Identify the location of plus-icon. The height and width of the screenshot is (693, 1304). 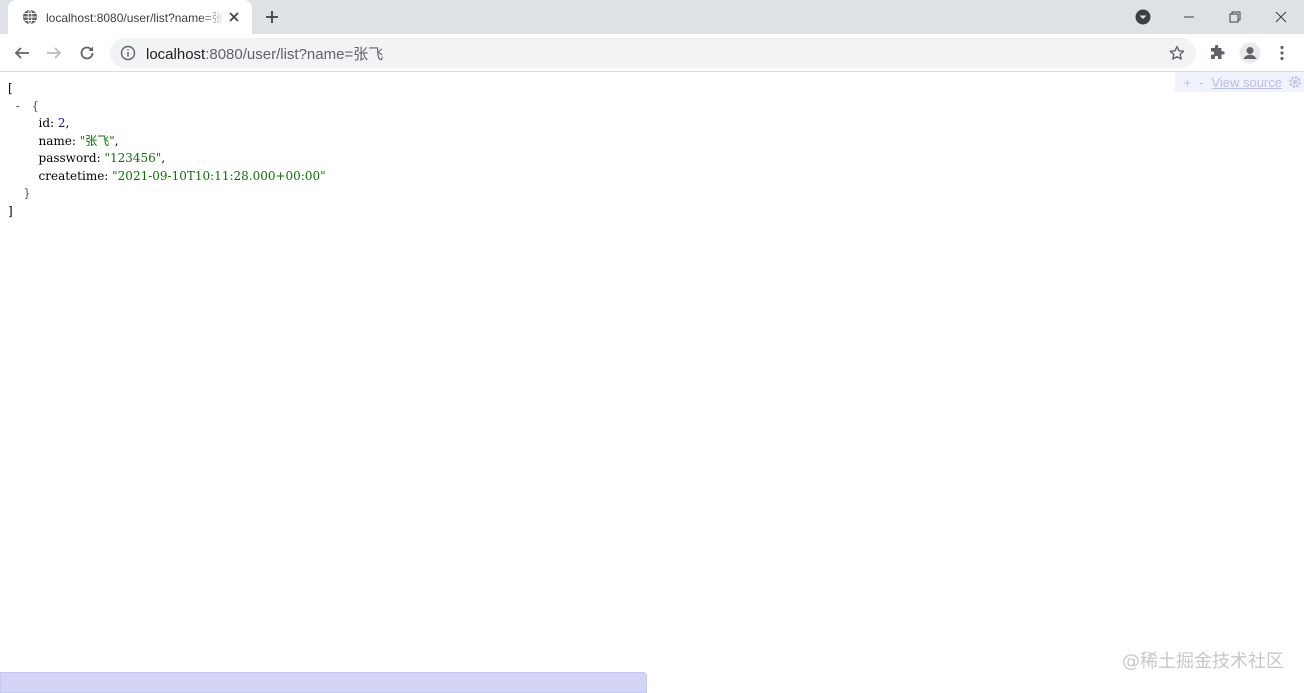
(272, 17).